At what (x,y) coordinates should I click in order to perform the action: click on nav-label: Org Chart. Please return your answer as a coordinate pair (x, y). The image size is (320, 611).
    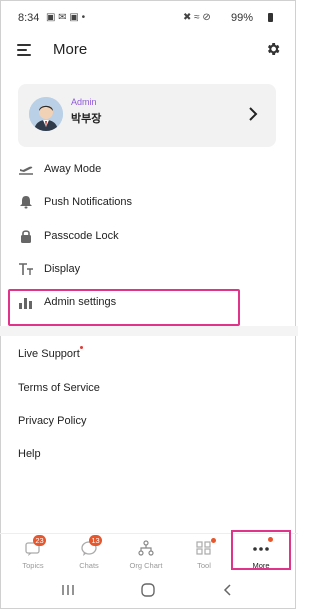
    Looking at the image, I should click on (146, 565).